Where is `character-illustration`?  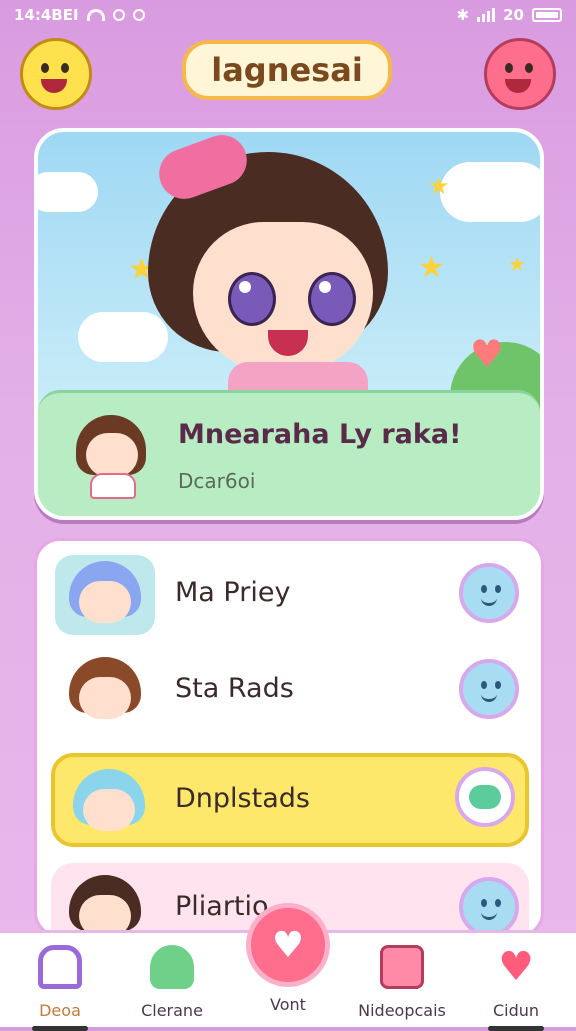
character-illustration is located at coordinates (278, 267).